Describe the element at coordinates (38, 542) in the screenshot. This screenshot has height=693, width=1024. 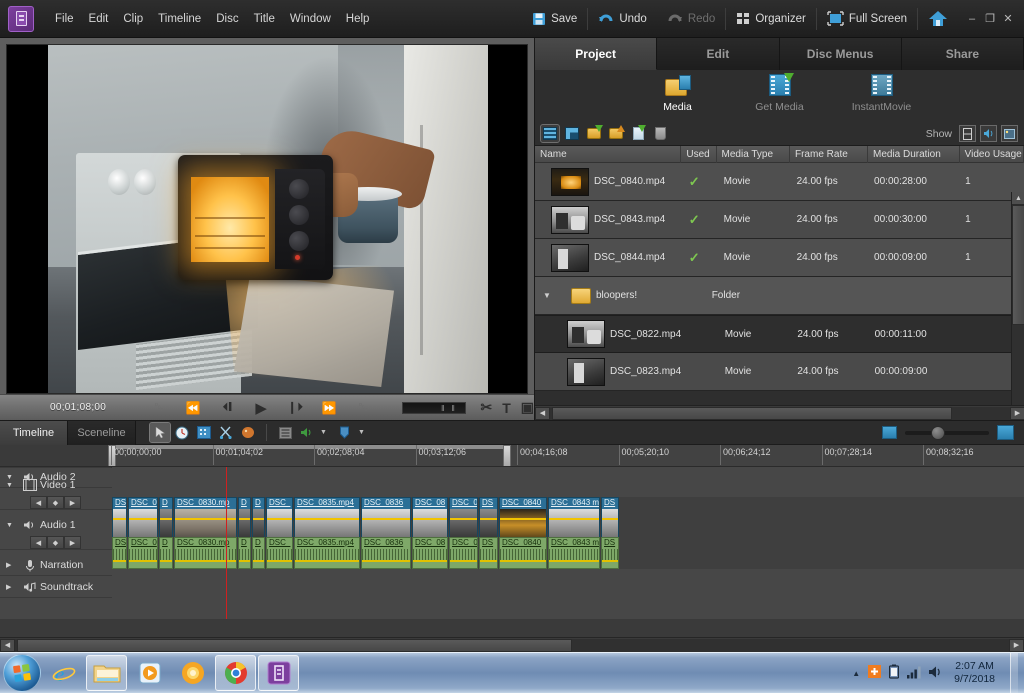
I see `previous-clip-button: ◀` at that location.